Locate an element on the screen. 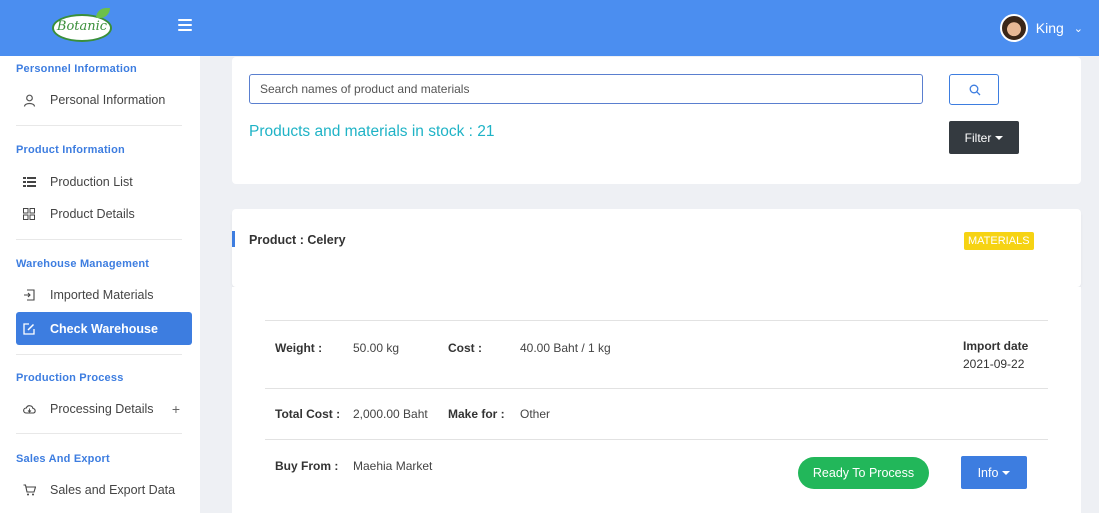  make-for-value: Other is located at coordinates (535, 414).